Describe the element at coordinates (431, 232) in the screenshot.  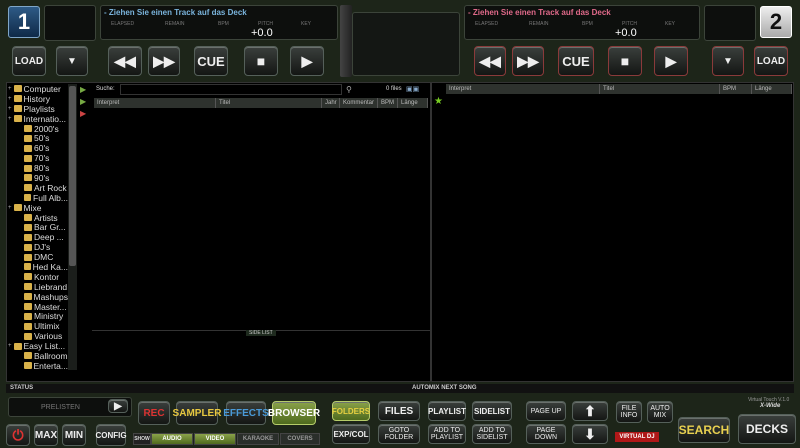
I see `splitter` at that location.